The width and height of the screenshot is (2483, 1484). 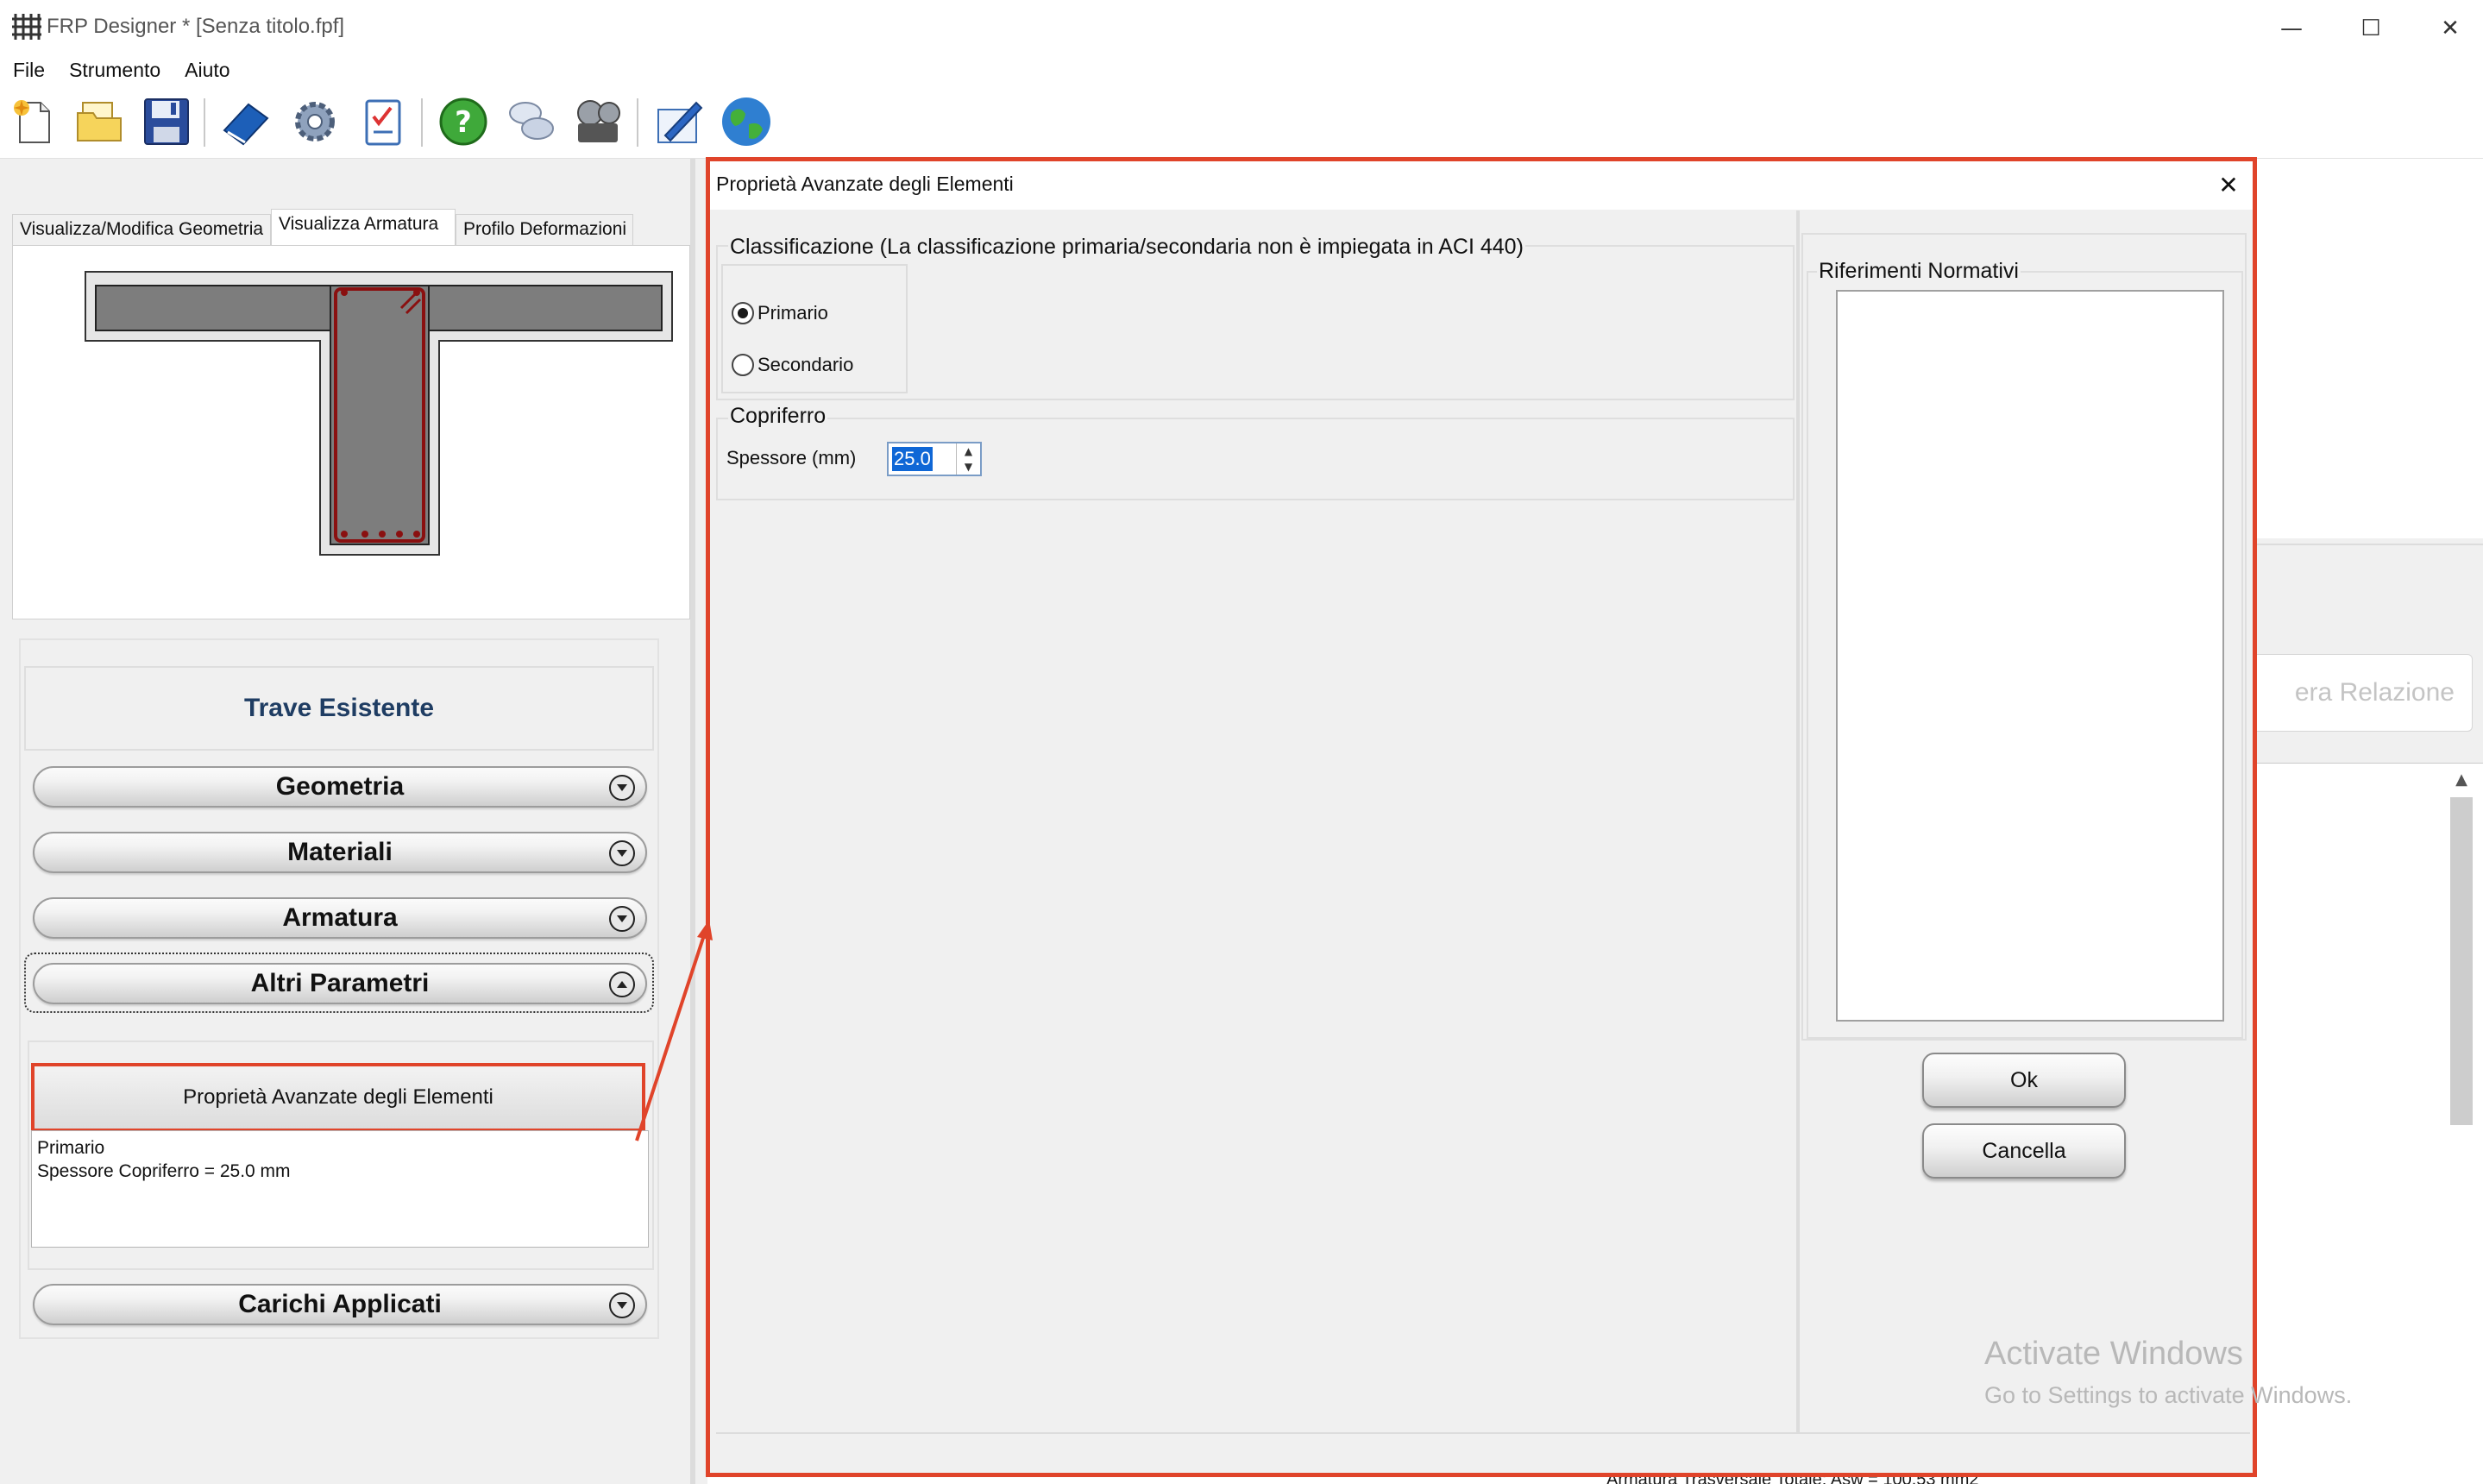 I want to click on tab-geometria: Visualizza/Modifica Geometria, so click(x=141, y=229).